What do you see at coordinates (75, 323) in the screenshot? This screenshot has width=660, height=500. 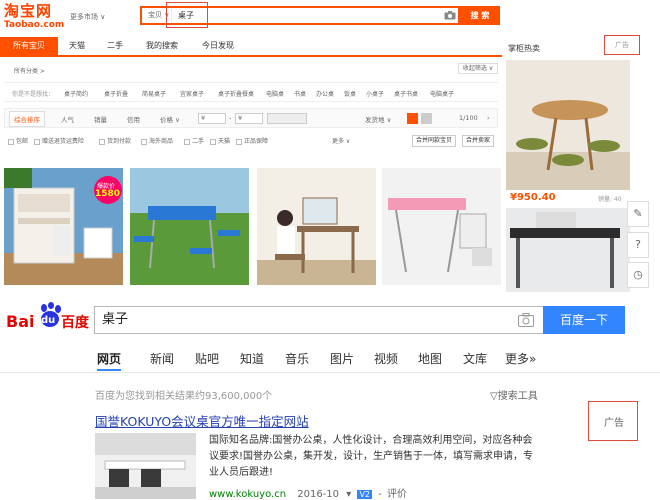 I see `baidu-logo-cn: 百度` at bounding box center [75, 323].